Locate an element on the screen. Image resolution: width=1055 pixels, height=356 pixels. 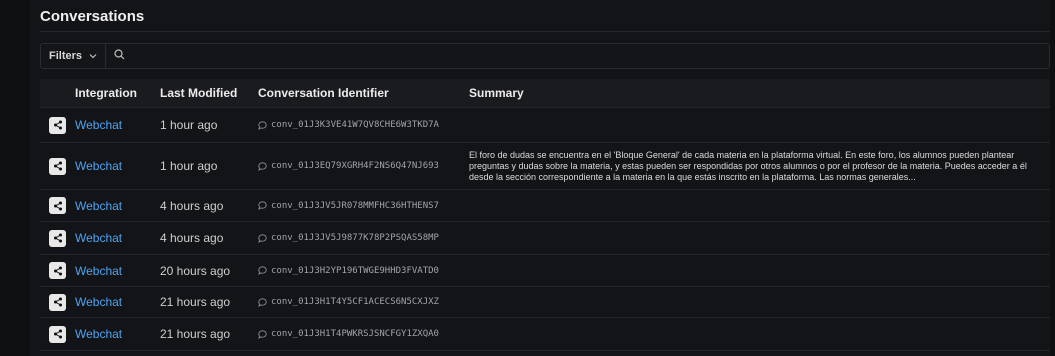
conversation-id-text: conv_01J3EQ79XGRH4F2NS6Q47NJ693 is located at coordinates (355, 166).